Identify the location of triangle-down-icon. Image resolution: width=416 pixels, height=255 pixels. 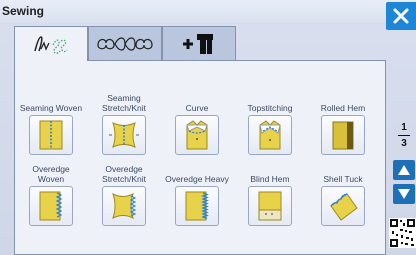
(404, 194).